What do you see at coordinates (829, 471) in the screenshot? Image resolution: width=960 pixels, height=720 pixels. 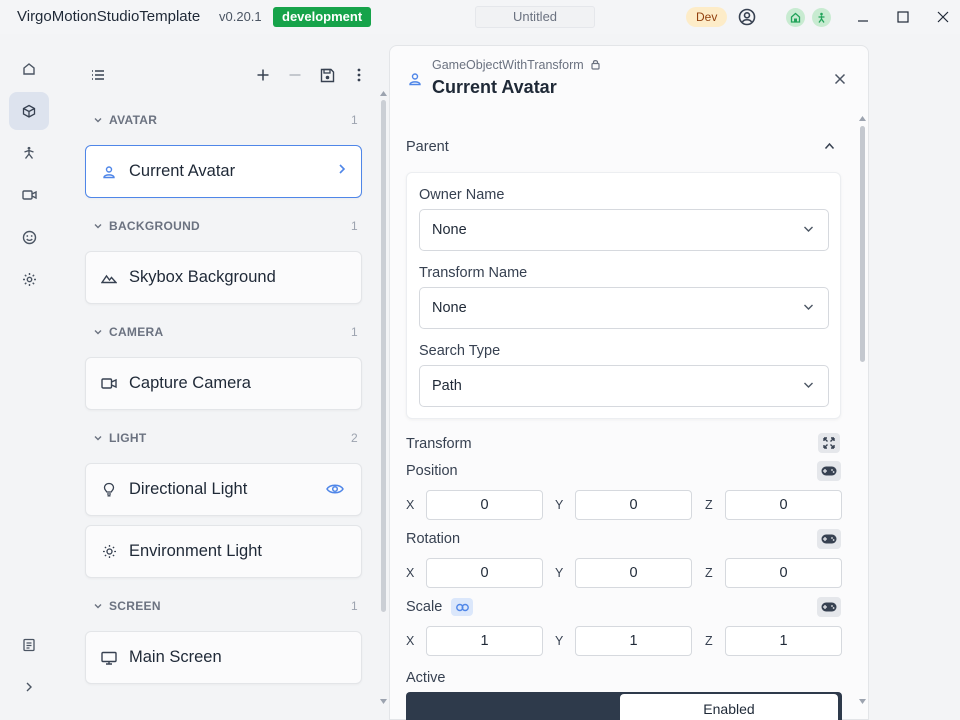 I see `position-gamepad-button` at bounding box center [829, 471].